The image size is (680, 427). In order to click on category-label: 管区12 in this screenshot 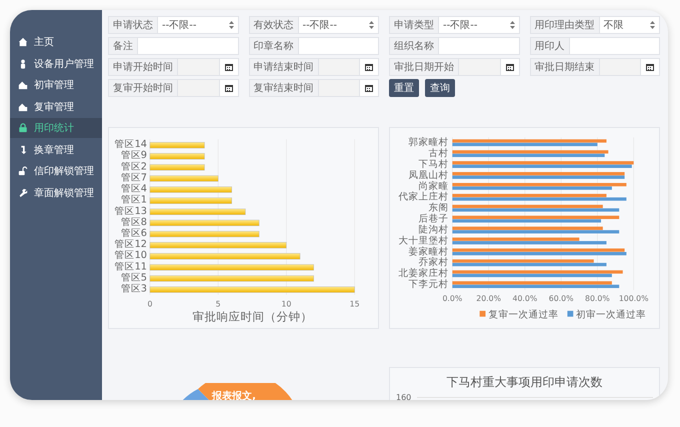, I will do `click(130, 244)`.